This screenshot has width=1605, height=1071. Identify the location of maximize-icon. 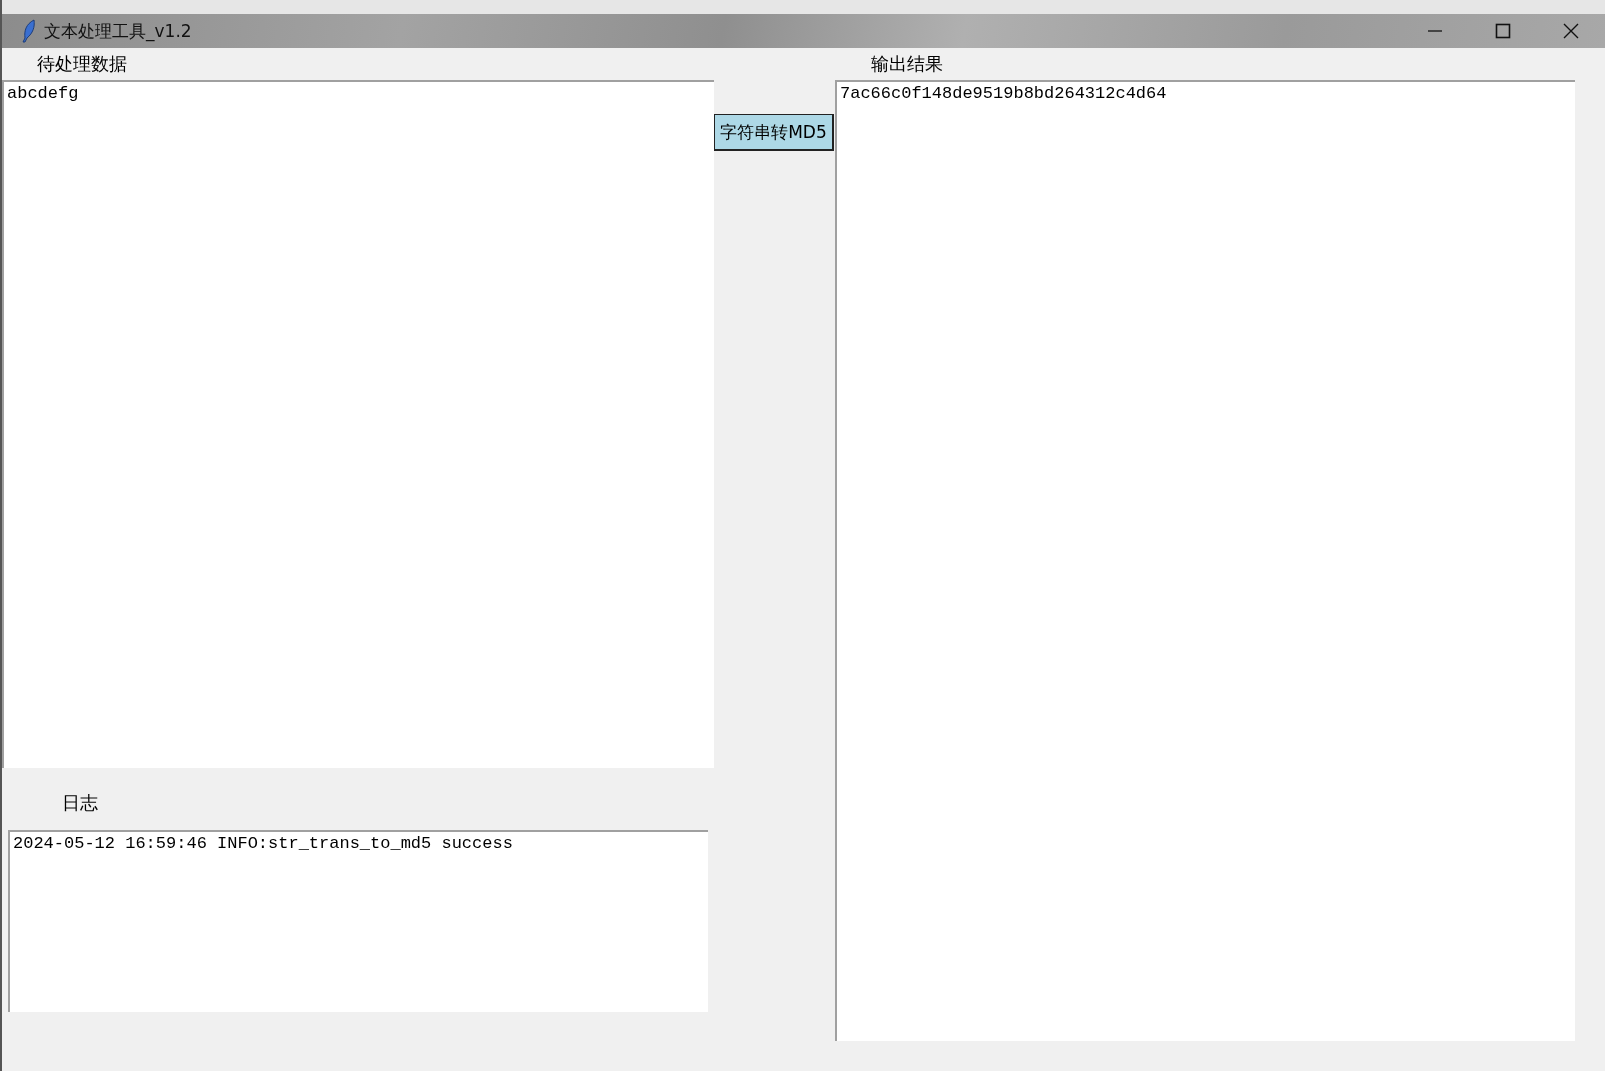
(1503, 31).